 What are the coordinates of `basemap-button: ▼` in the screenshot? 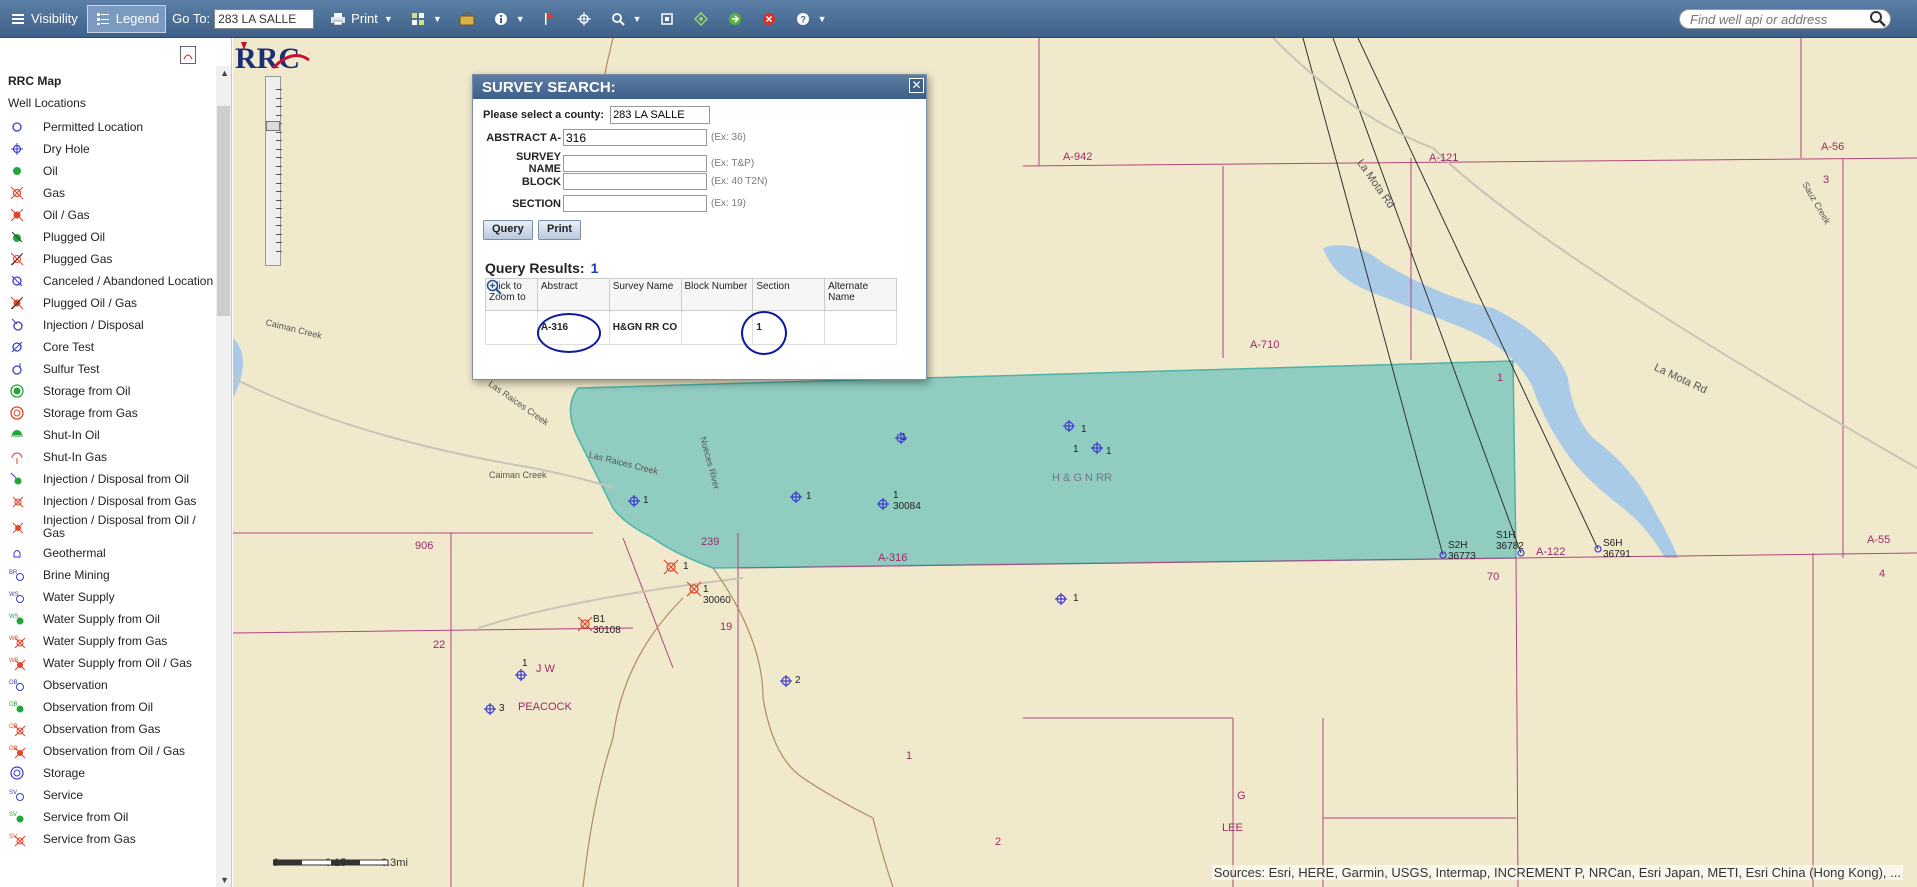 It's located at (425, 19).